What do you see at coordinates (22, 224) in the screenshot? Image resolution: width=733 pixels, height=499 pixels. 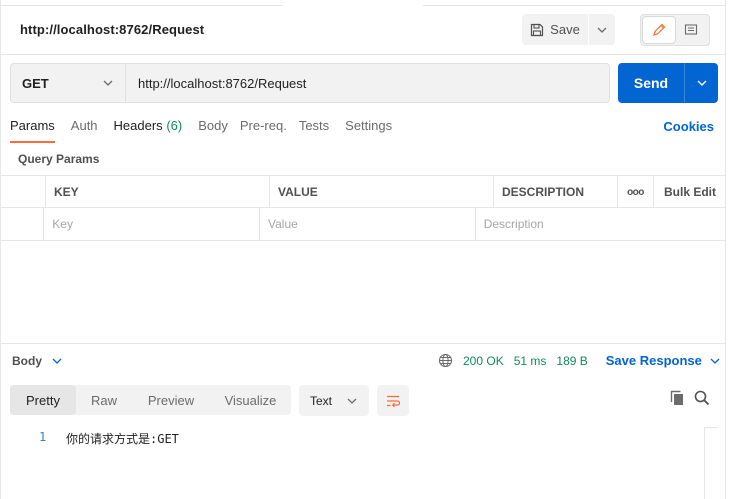 I see `row-checkbox-cell` at bounding box center [22, 224].